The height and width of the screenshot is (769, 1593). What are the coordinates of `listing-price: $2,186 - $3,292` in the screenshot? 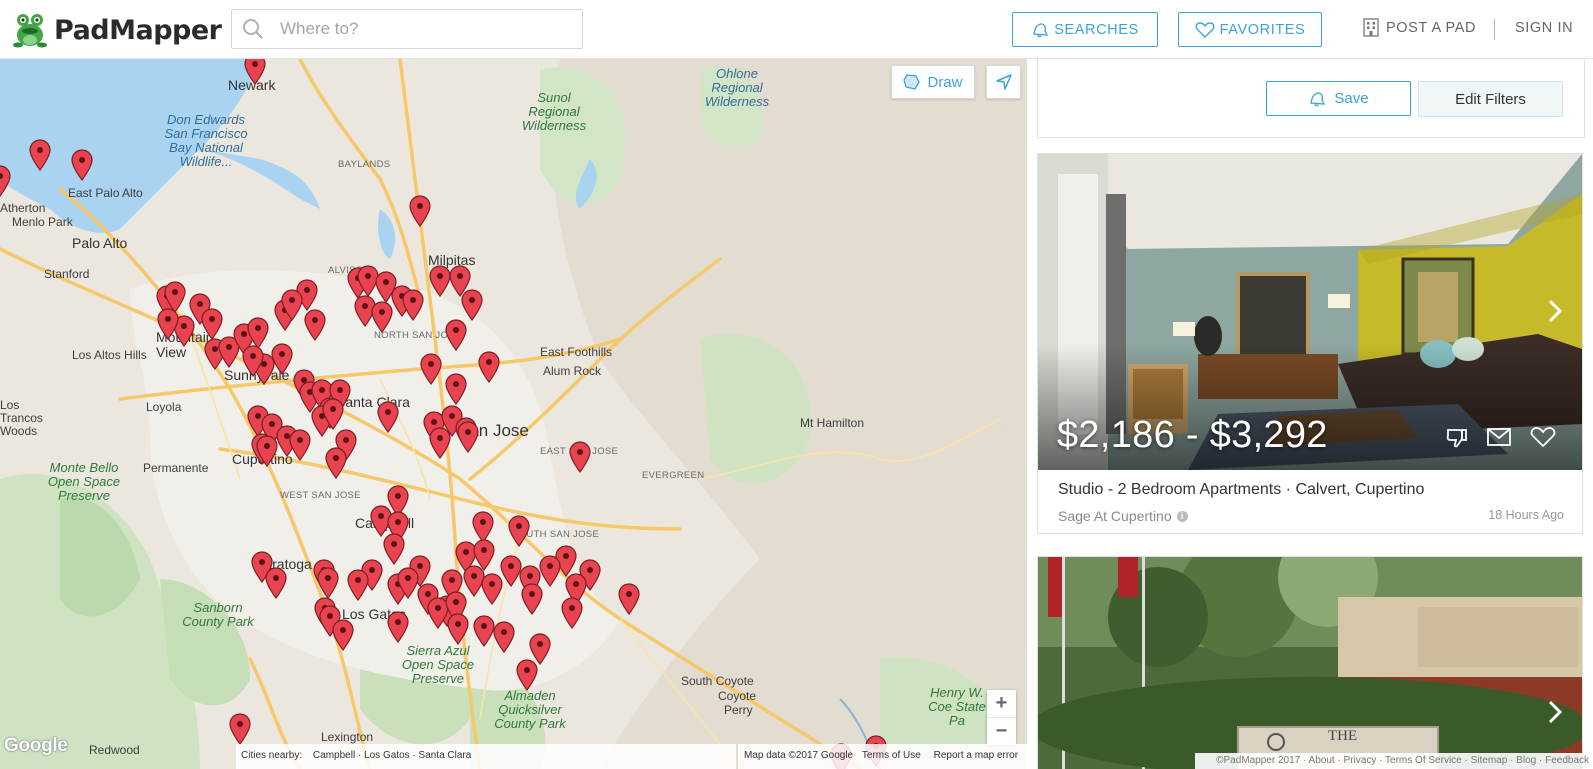 It's located at (1192, 435).